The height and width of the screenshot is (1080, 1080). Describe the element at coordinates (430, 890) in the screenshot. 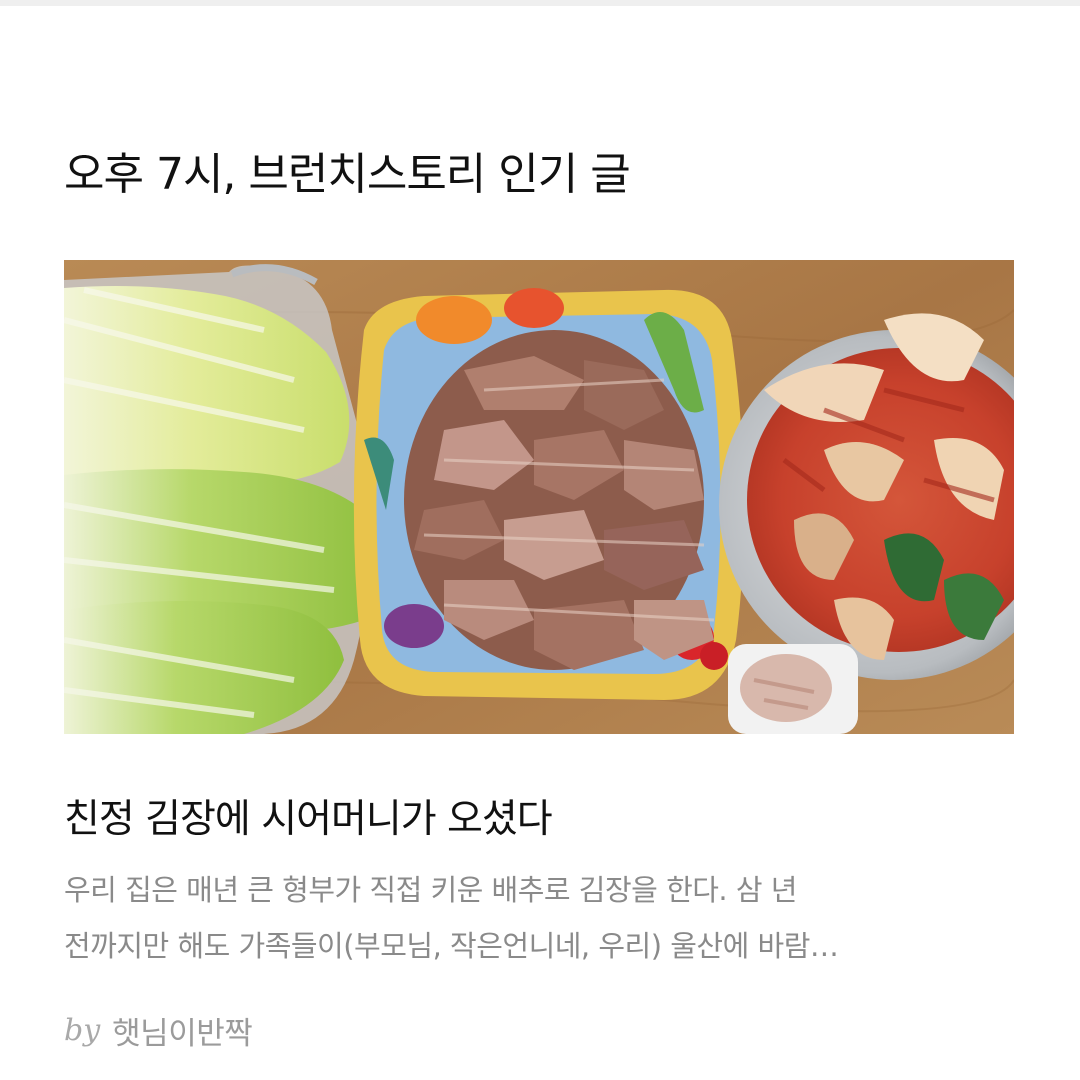

I see `excerpt-line: 우리 집은 매년 큰 형부가 직접 키운 배추로 김장을 한다. 삼 년` at that location.